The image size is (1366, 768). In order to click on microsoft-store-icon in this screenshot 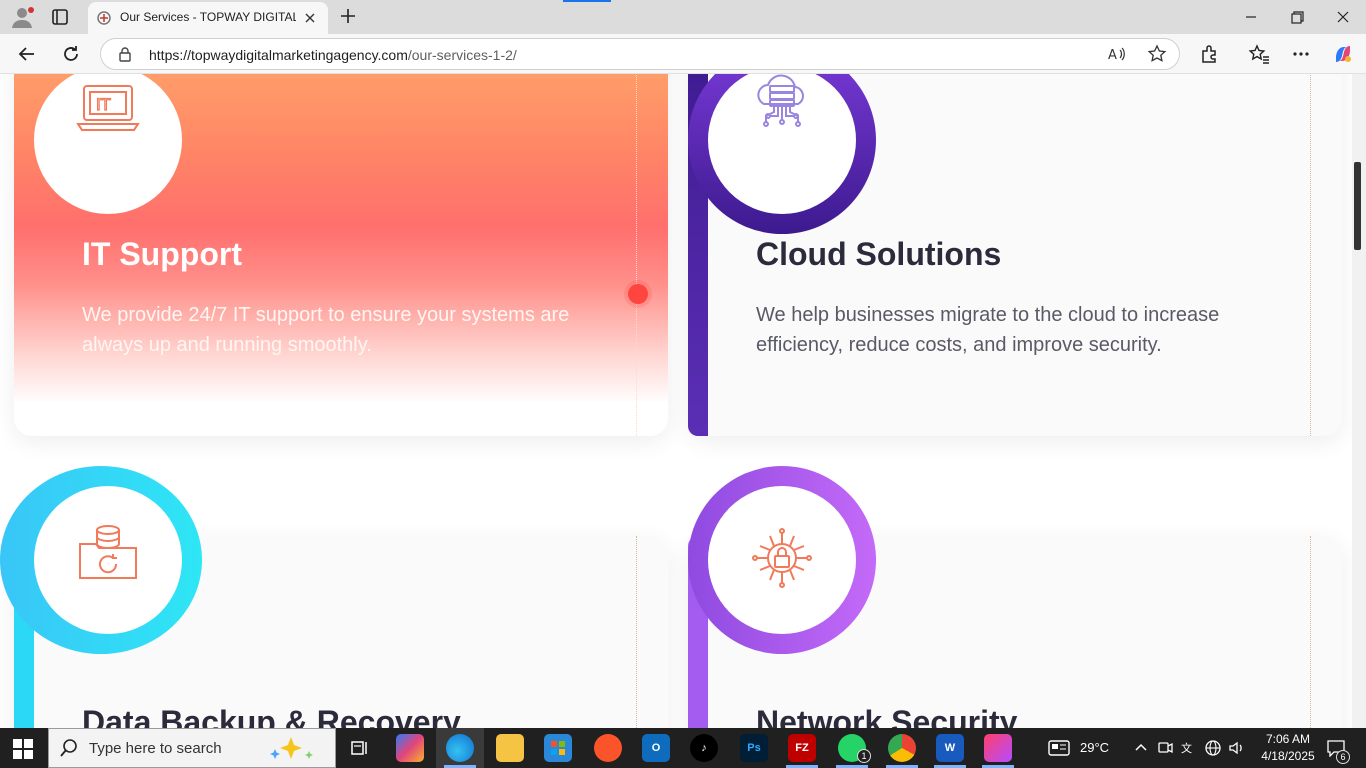, I will do `click(558, 748)`.